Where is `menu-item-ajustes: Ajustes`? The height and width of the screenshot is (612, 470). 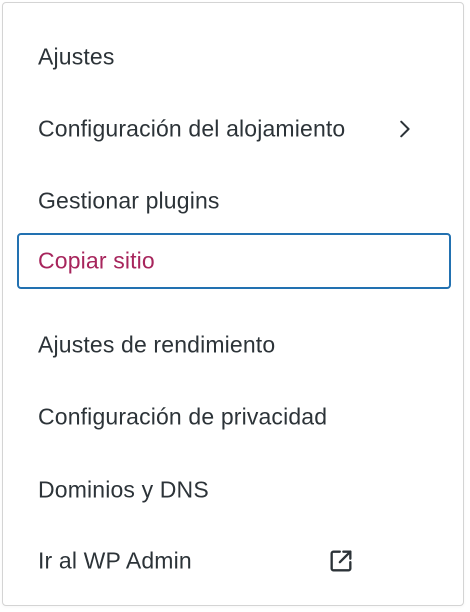
menu-item-ajustes: Ajustes is located at coordinates (234, 57).